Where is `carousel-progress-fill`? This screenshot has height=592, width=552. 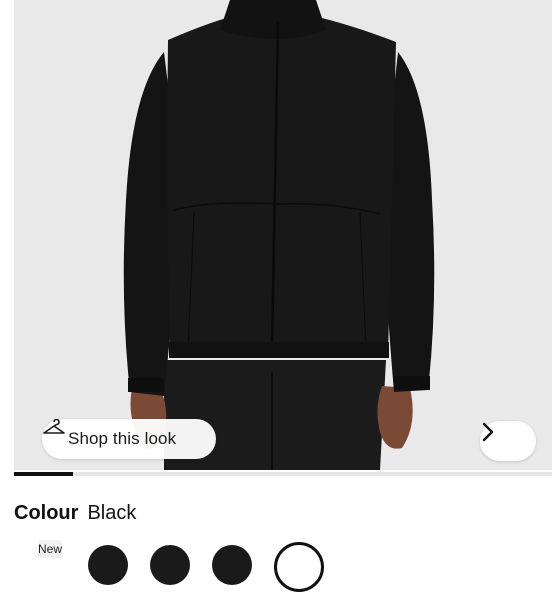 carousel-progress-fill is located at coordinates (44, 474).